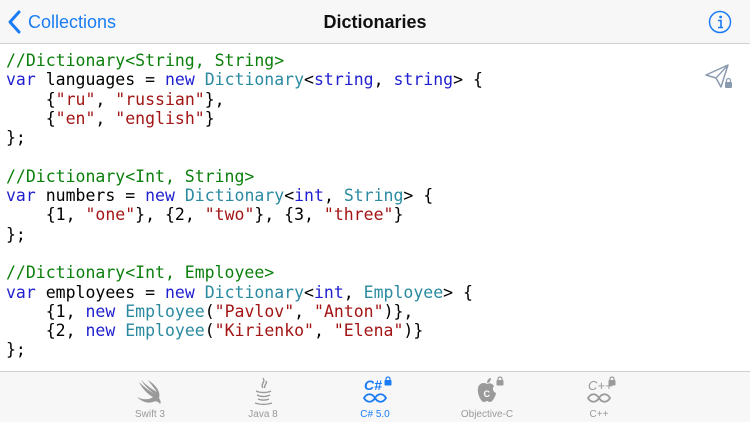 The width and height of the screenshot is (750, 422). Describe the element at coordinates (46, 331) in the screenshot. I see `code-token-plain: {2,` at that location.